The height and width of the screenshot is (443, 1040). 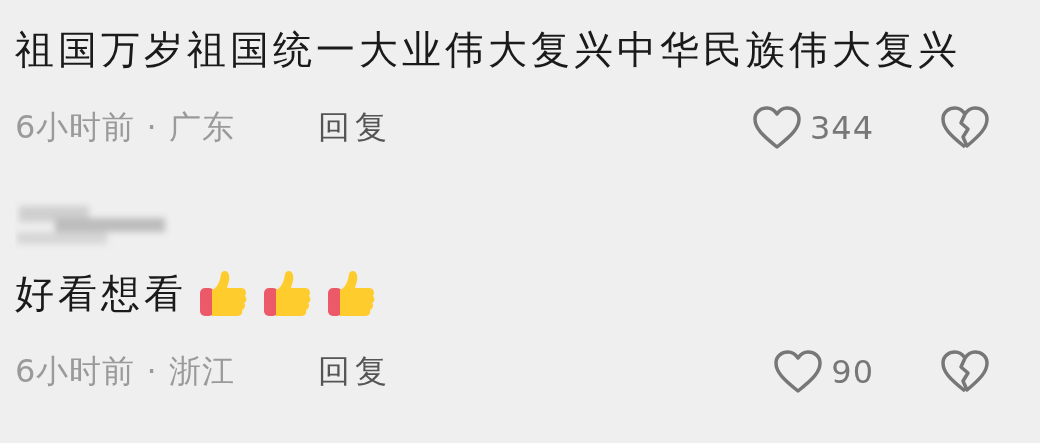 What do you see at coordinates (125, 127) in the screenshot?
I see `comment-meta: 6小时前 · 广东` at bounding box center [125, 127].